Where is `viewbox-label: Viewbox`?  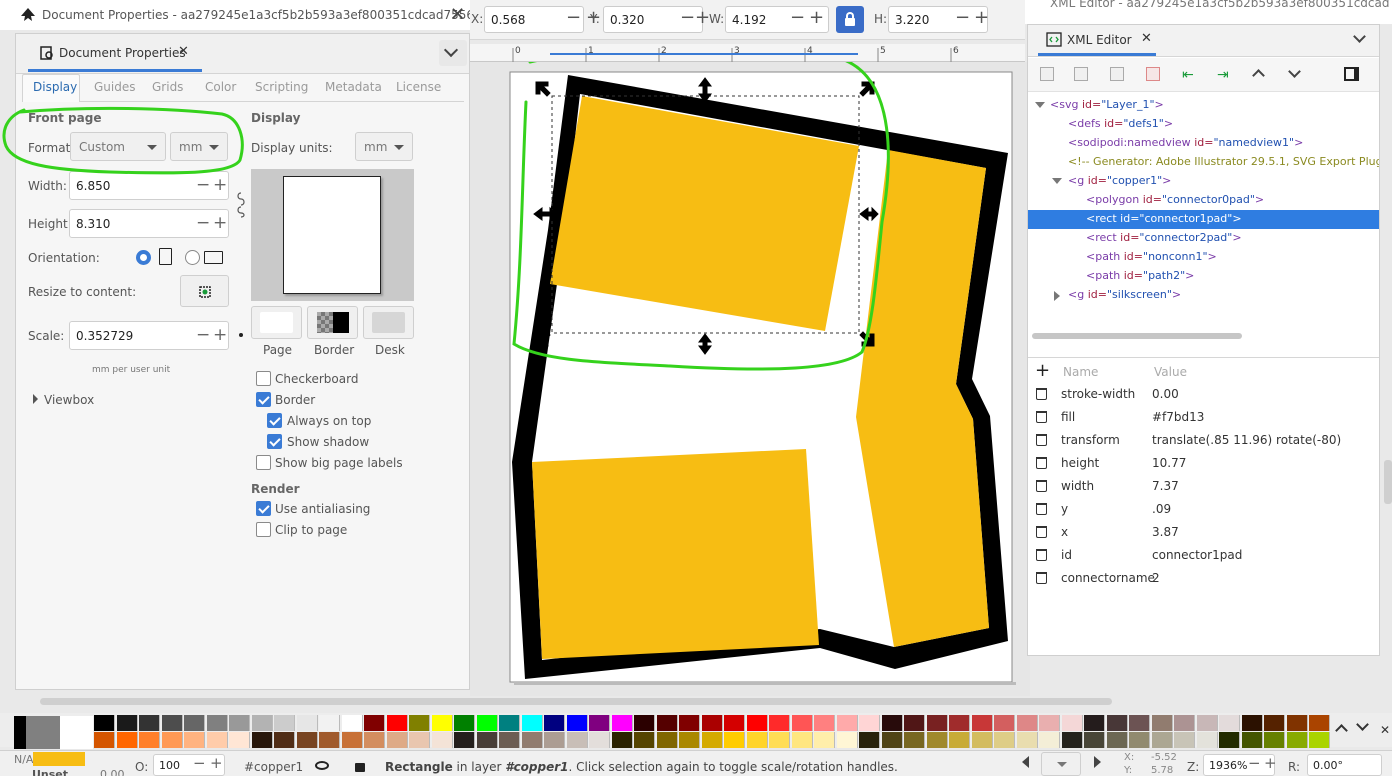
viewbox-label: Viewbox is located at coordinates (69, 400).